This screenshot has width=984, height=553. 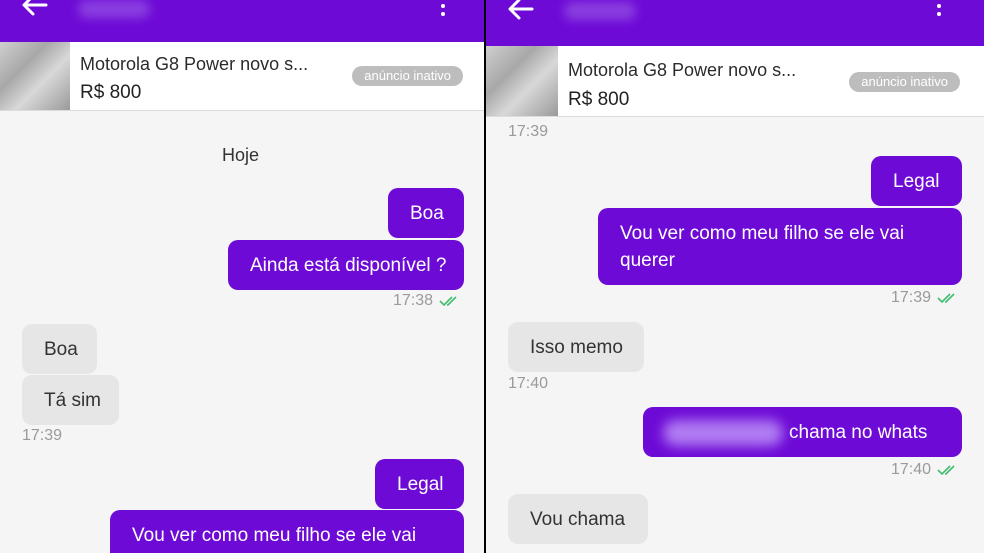 I want to click on message-outgoing: Vou ver como meu filho se ele vai querer, so click(x=780, y=246).